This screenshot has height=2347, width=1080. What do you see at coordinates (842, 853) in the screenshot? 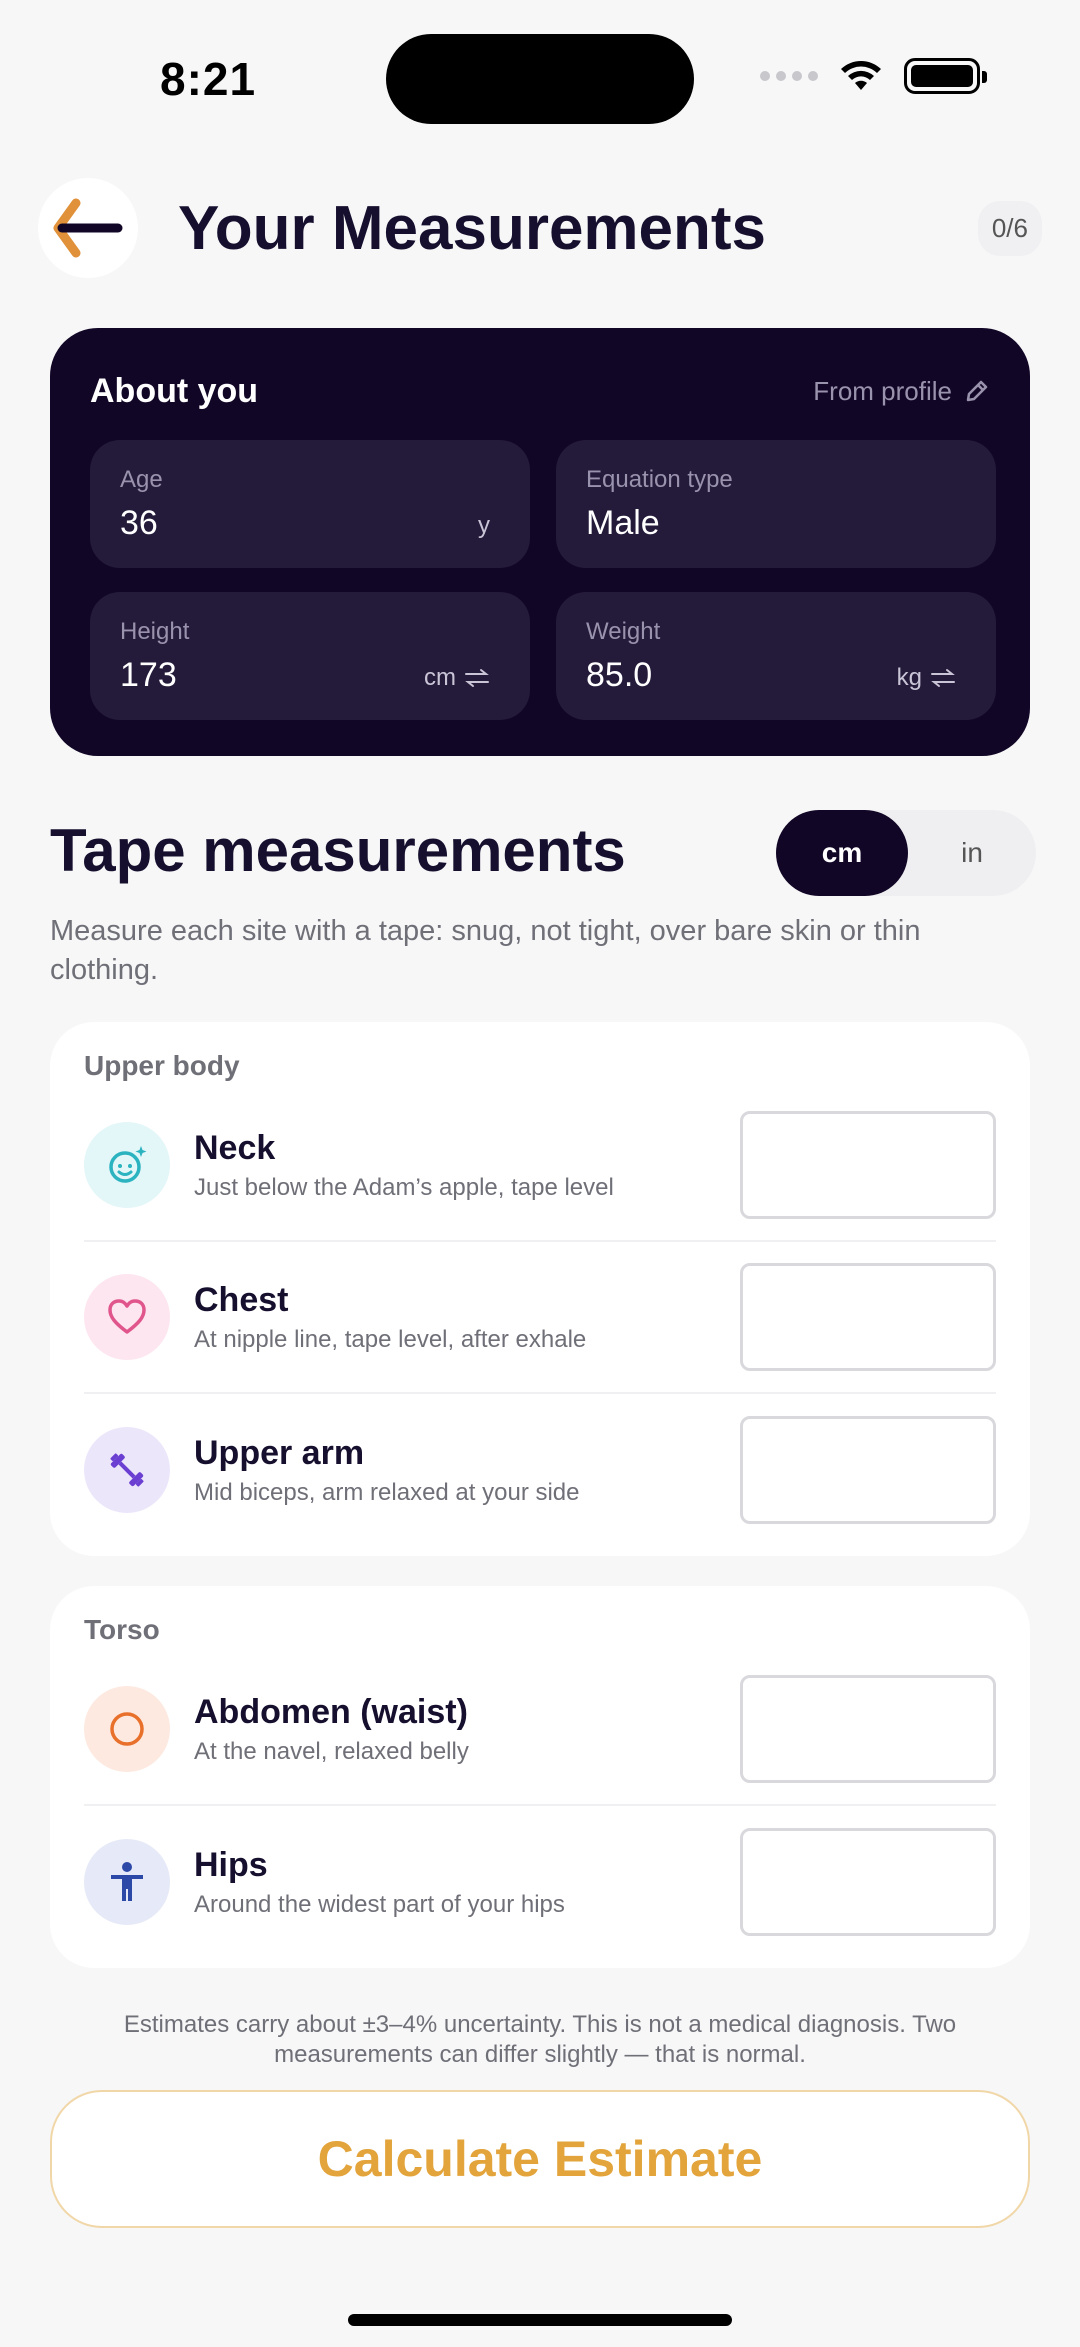
I see `unit-cm-button: cm` at bounding box center [842, 853].